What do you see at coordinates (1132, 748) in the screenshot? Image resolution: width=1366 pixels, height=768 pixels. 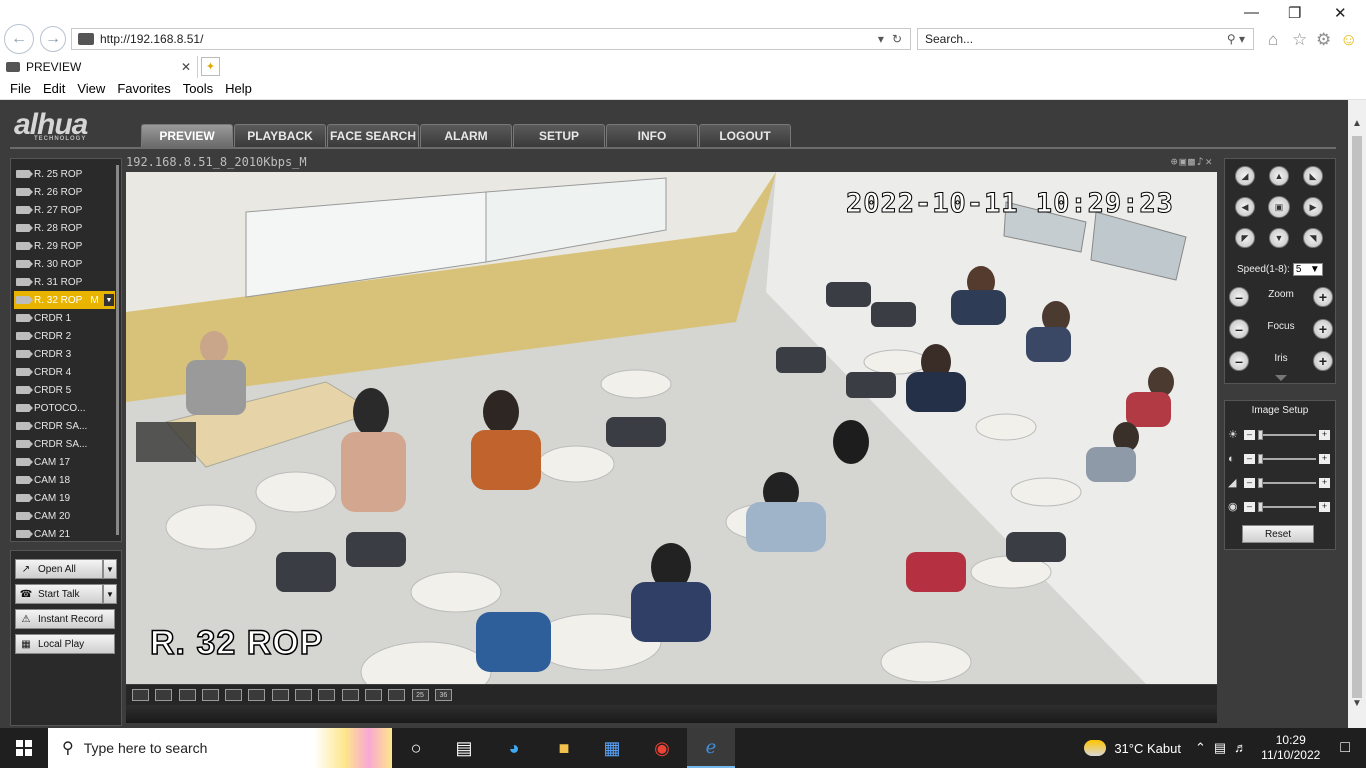 I see `weather-widget: 31°C Kabut` at bounding box center [1132, 748].